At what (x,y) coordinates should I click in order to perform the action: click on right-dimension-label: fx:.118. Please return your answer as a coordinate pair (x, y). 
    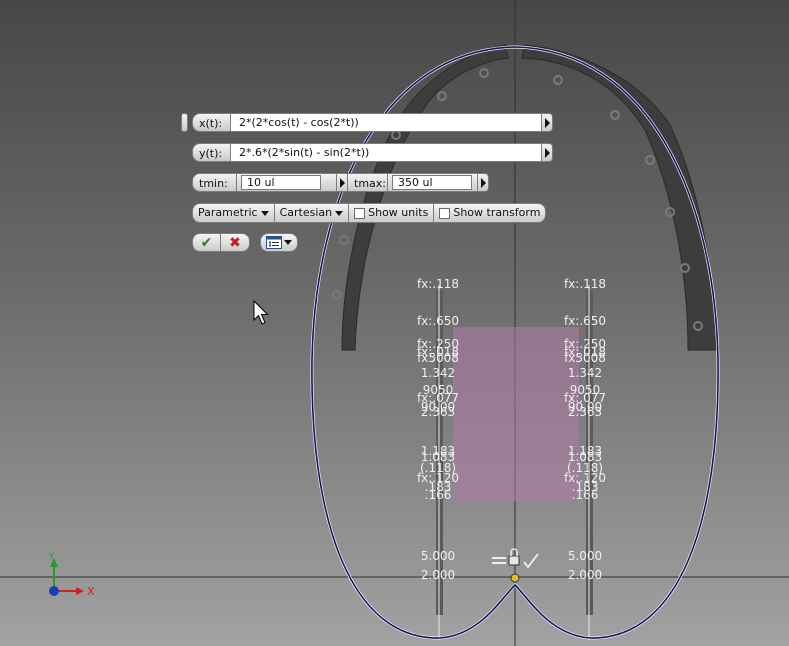
    Looking at the image, I should click on (585, 284).